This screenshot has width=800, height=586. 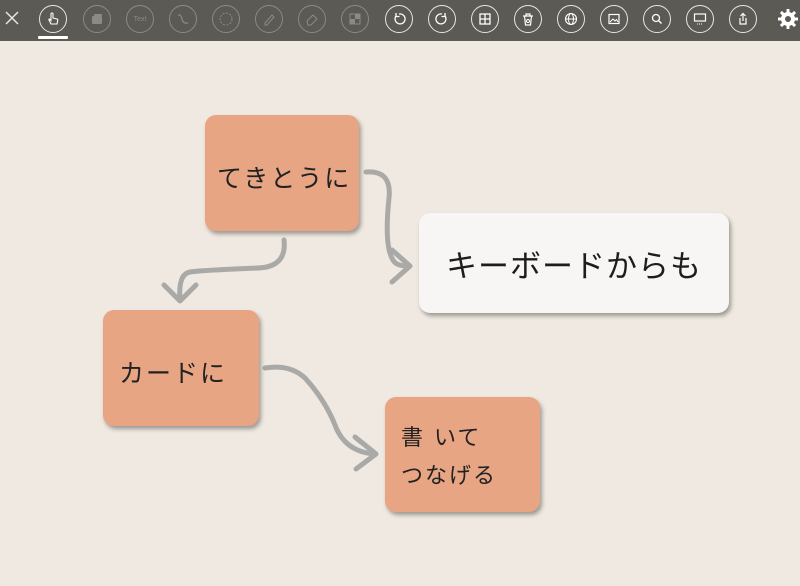 I want to click on card-kaite: 書 いて つなげる, so click(x=462, y=454).